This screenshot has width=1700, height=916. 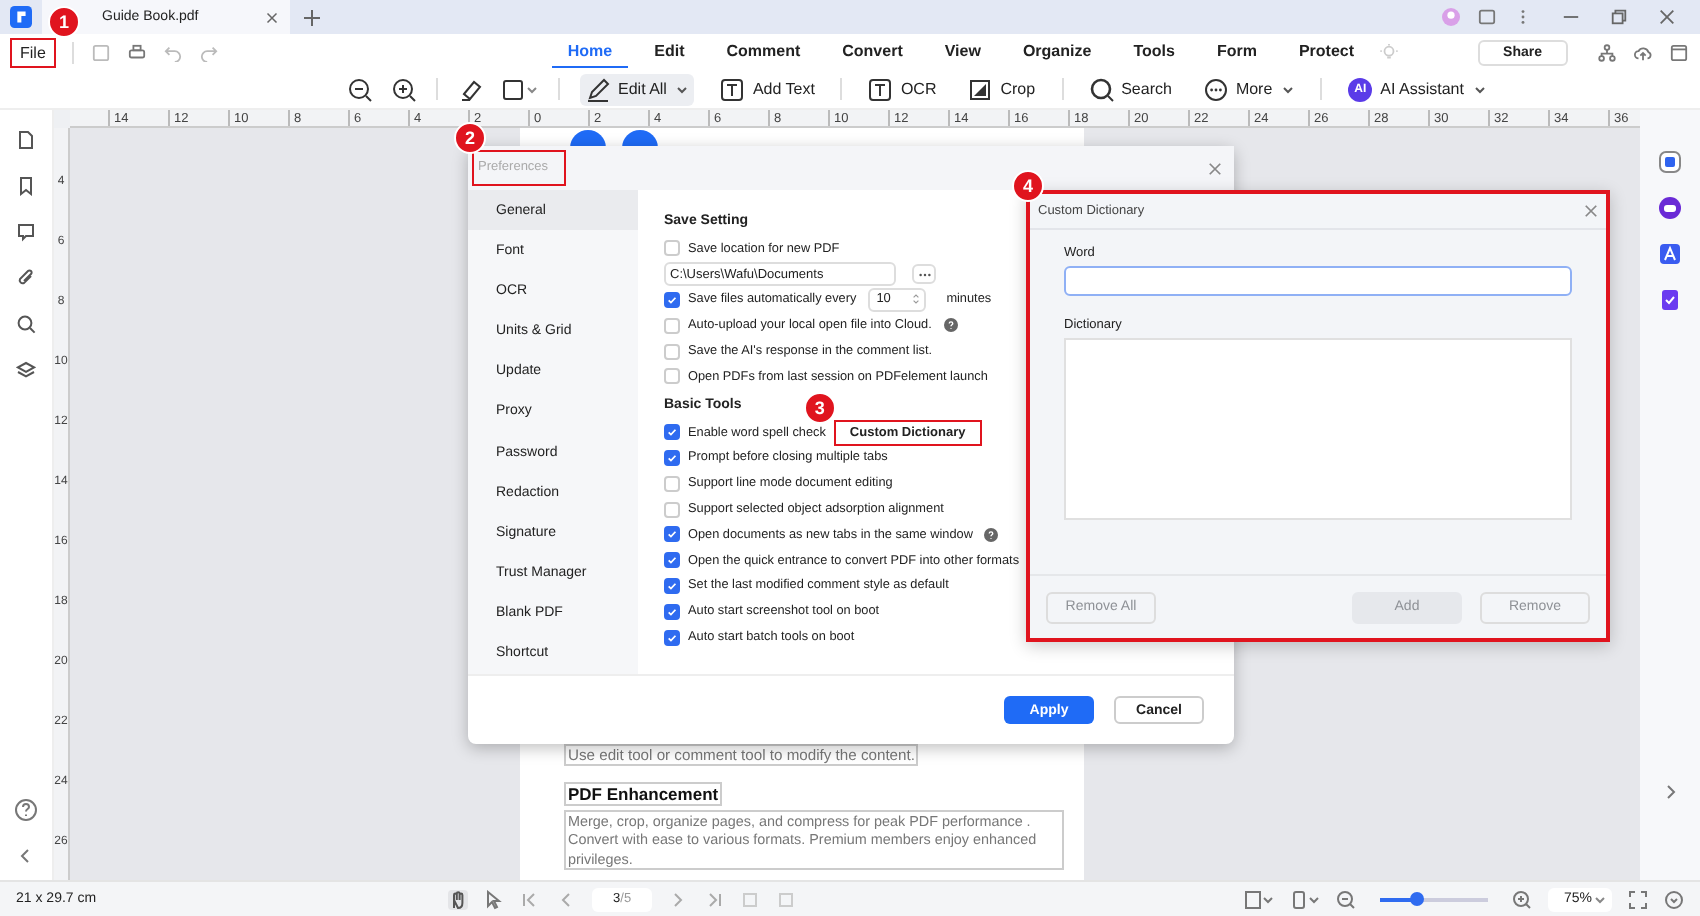 What do you see at coordinates (26, 140) in the screenshot?
I see `page-icon` at bounding box center [26, 140].